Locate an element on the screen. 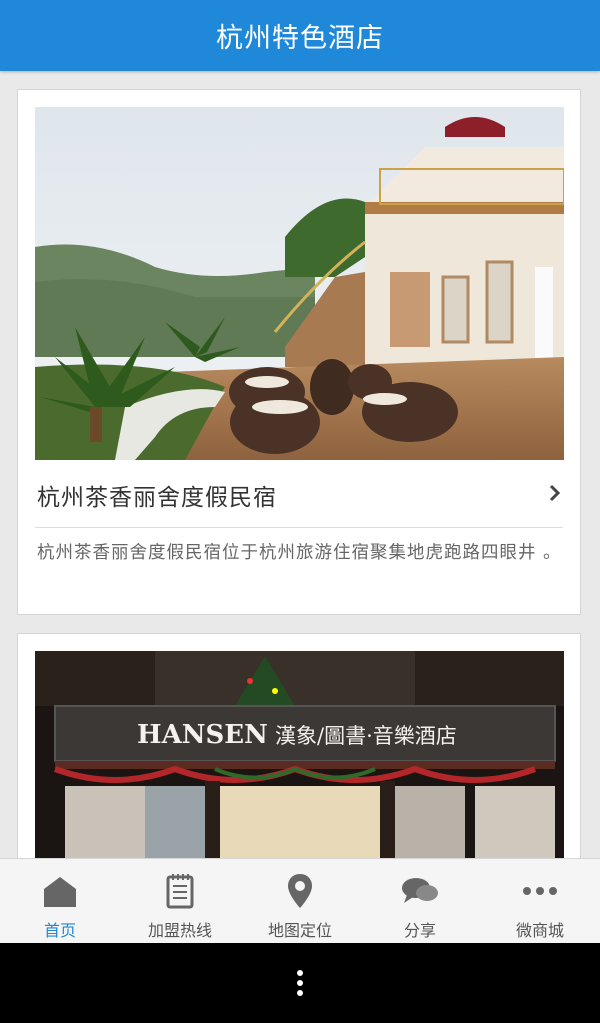  more-dots-icon is located at coordinates (540, 891).